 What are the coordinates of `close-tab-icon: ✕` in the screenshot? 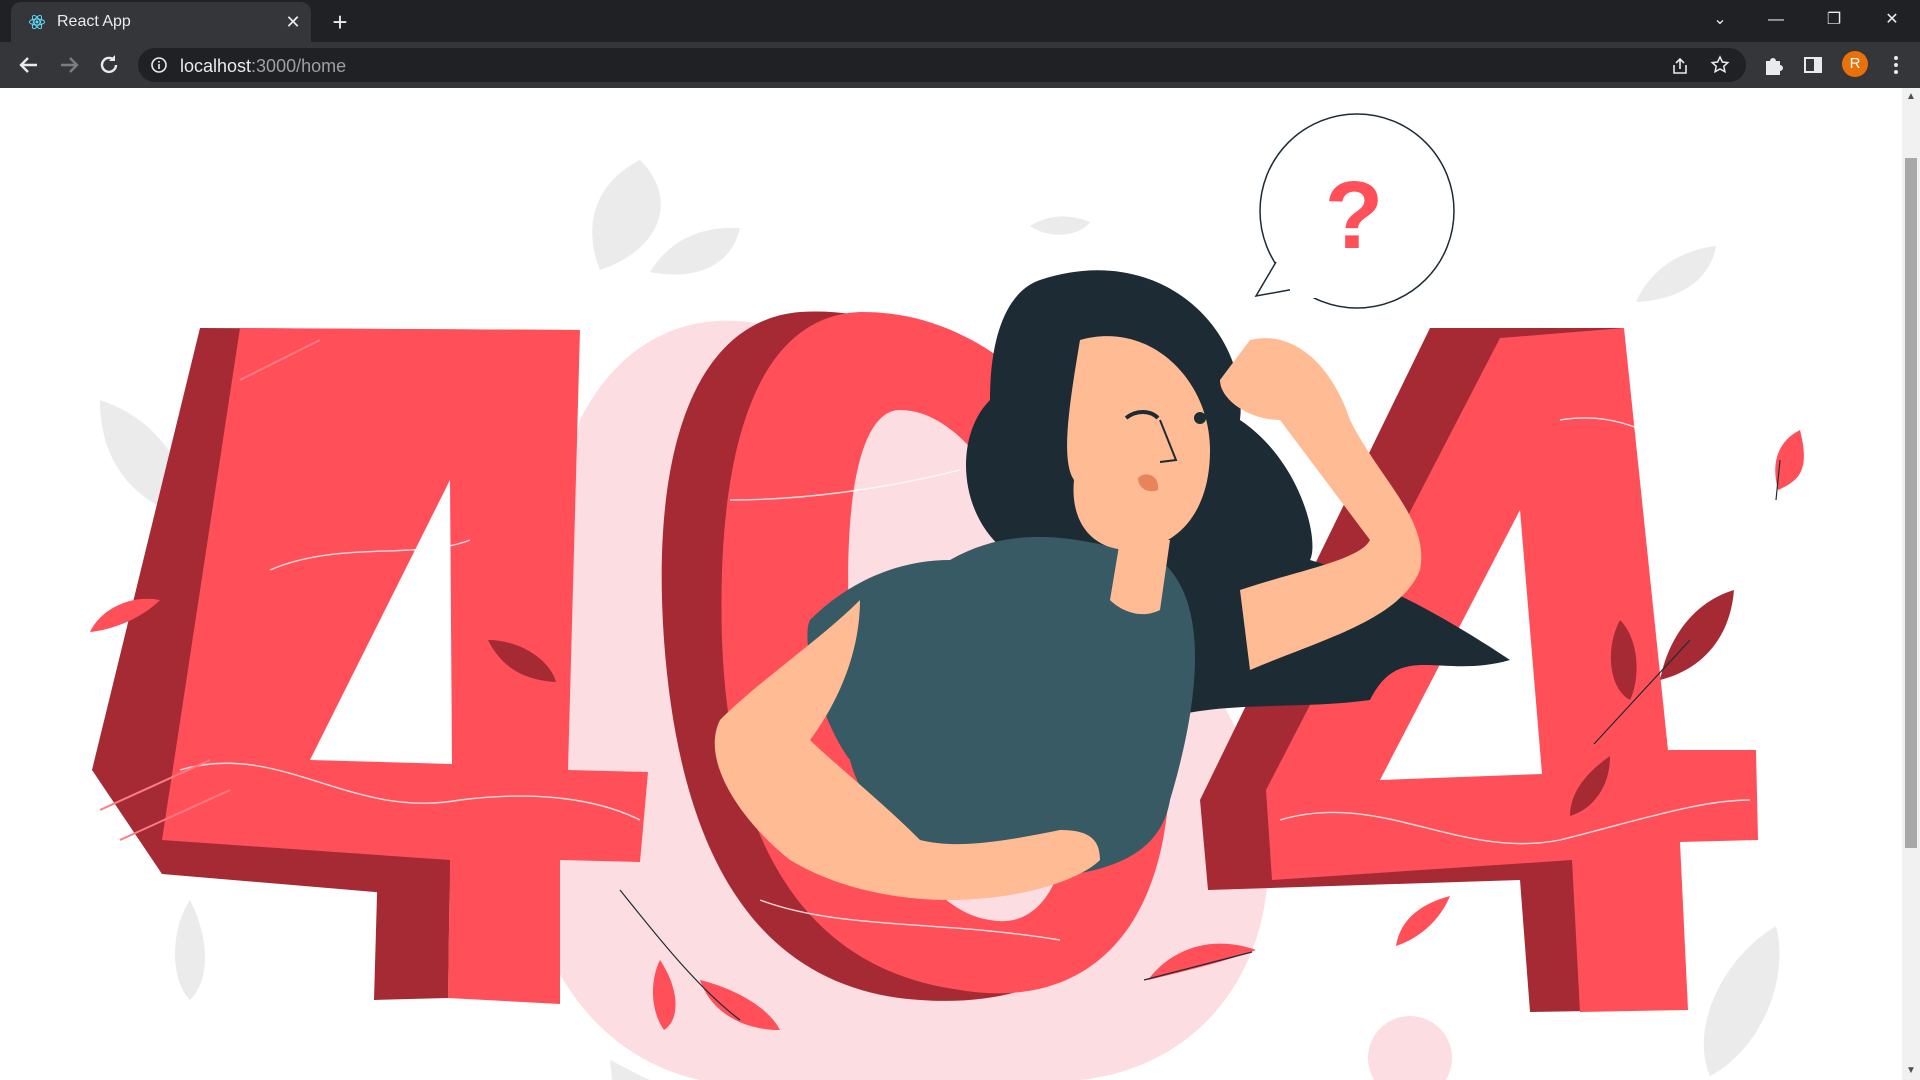 It's located at (293, 22).